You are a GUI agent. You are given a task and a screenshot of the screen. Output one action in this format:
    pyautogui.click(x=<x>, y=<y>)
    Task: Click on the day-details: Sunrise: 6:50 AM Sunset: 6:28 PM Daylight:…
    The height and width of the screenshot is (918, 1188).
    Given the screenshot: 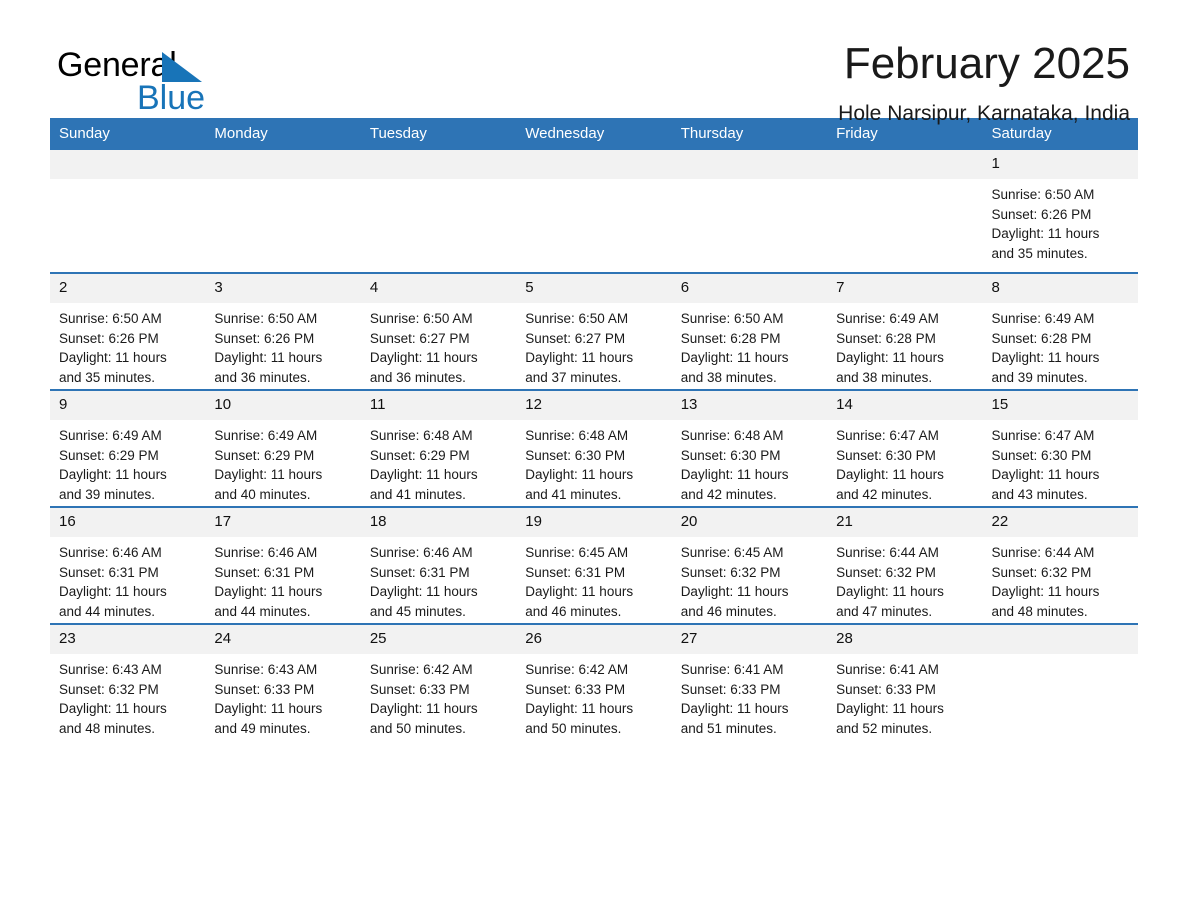 What is the action you would take?
    pyautogui.click(x=749, y=345)
    